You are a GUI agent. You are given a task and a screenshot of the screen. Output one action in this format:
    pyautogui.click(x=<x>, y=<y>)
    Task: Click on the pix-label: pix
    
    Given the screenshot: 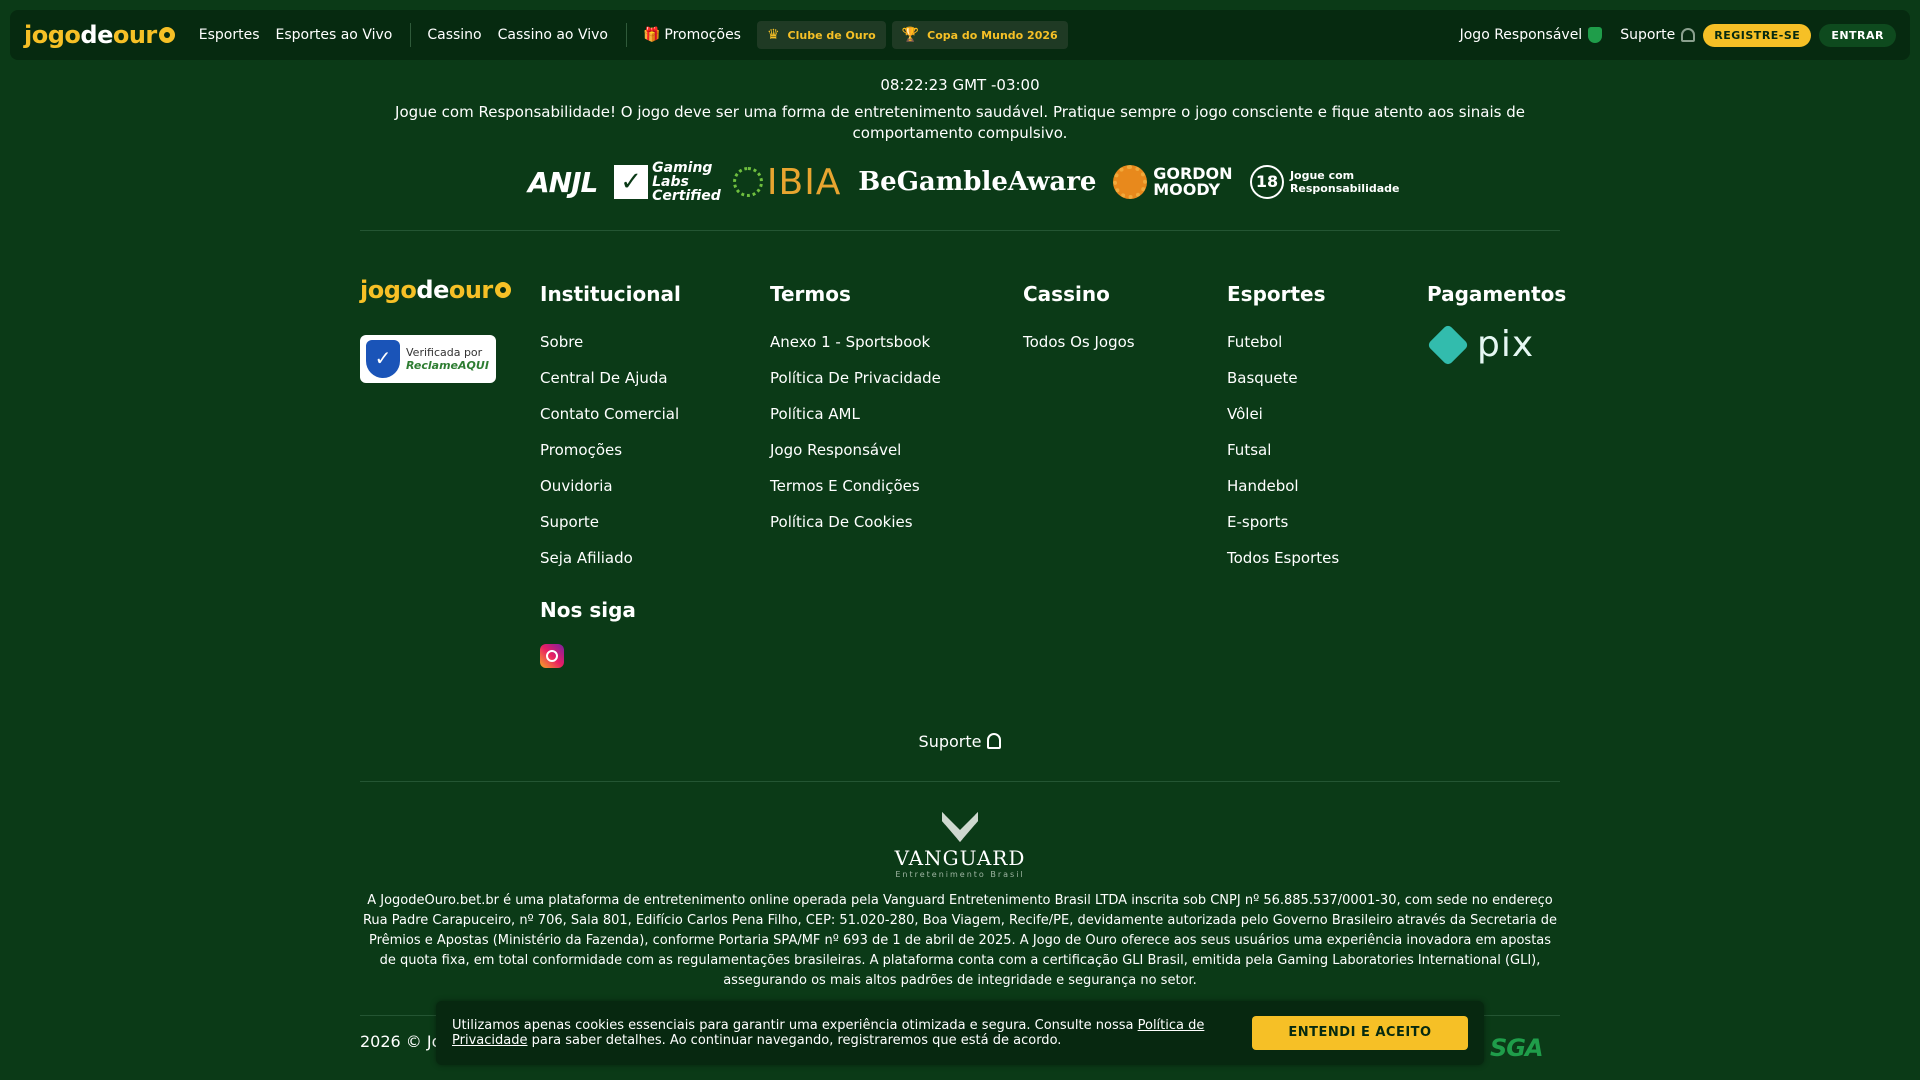 What is the action you would take?
    pyautogui.click(x=1506, y=344)
    